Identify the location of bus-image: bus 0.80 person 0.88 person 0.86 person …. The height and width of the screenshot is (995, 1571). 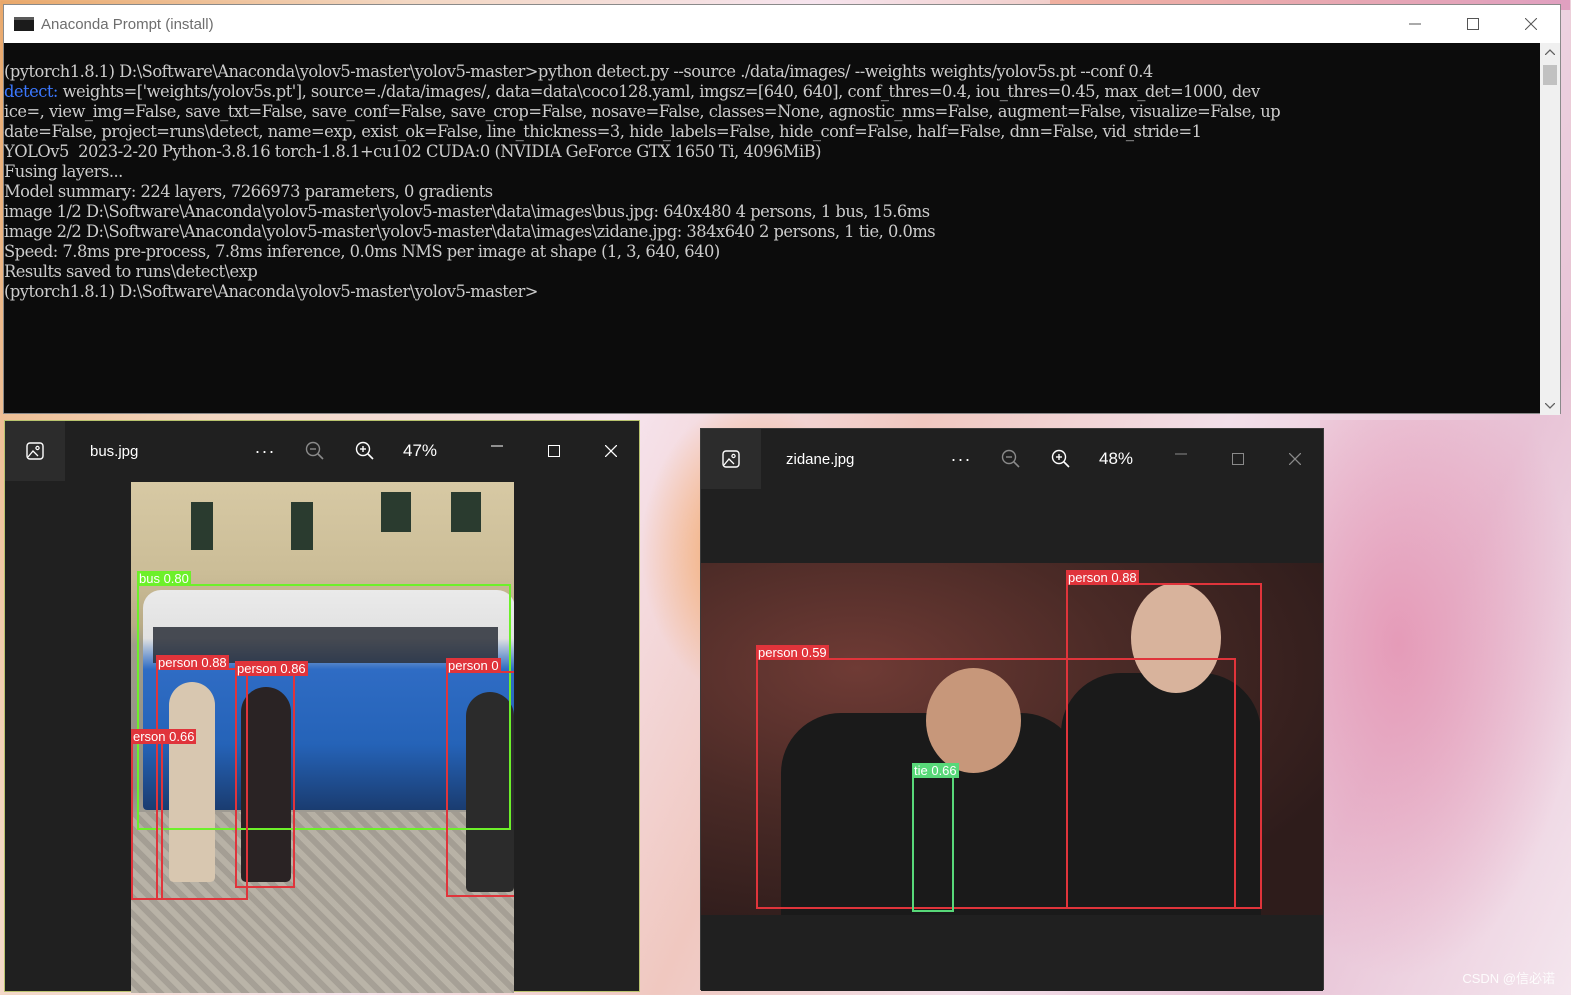
(322, 737).